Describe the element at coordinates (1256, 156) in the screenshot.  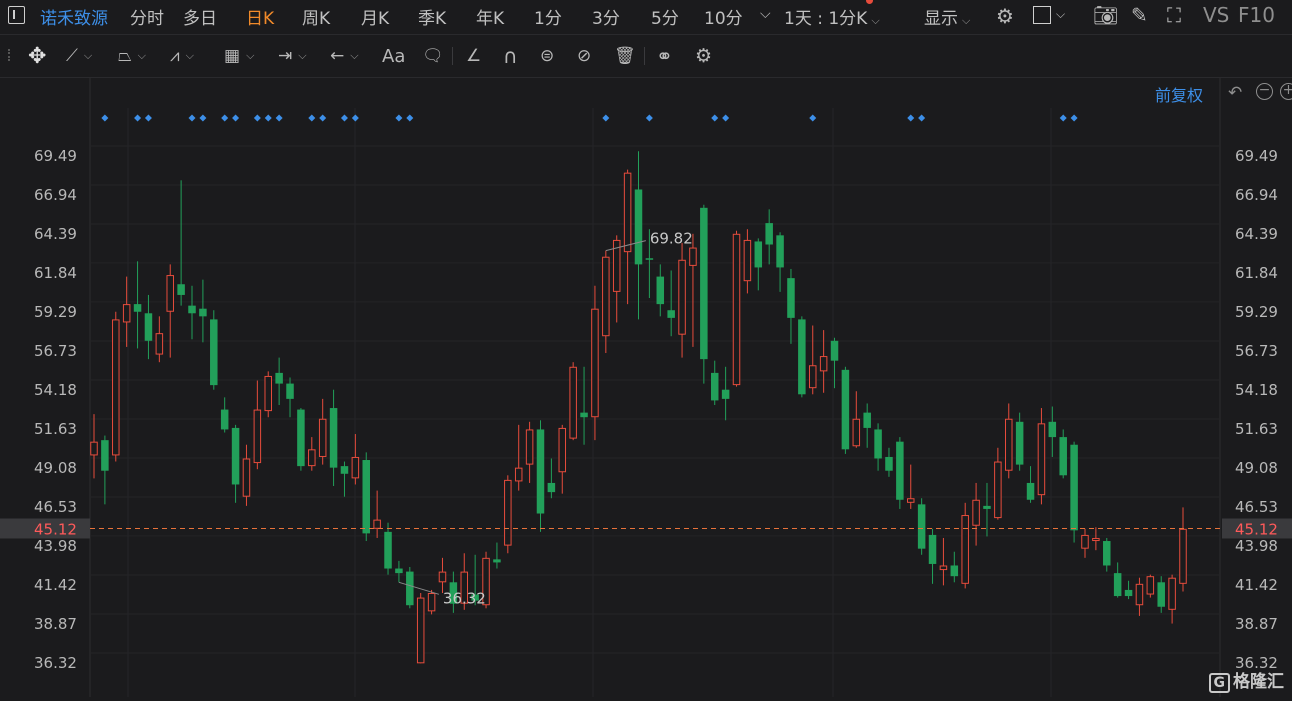
I see `y-tick-label-right: 69.49` at that location.